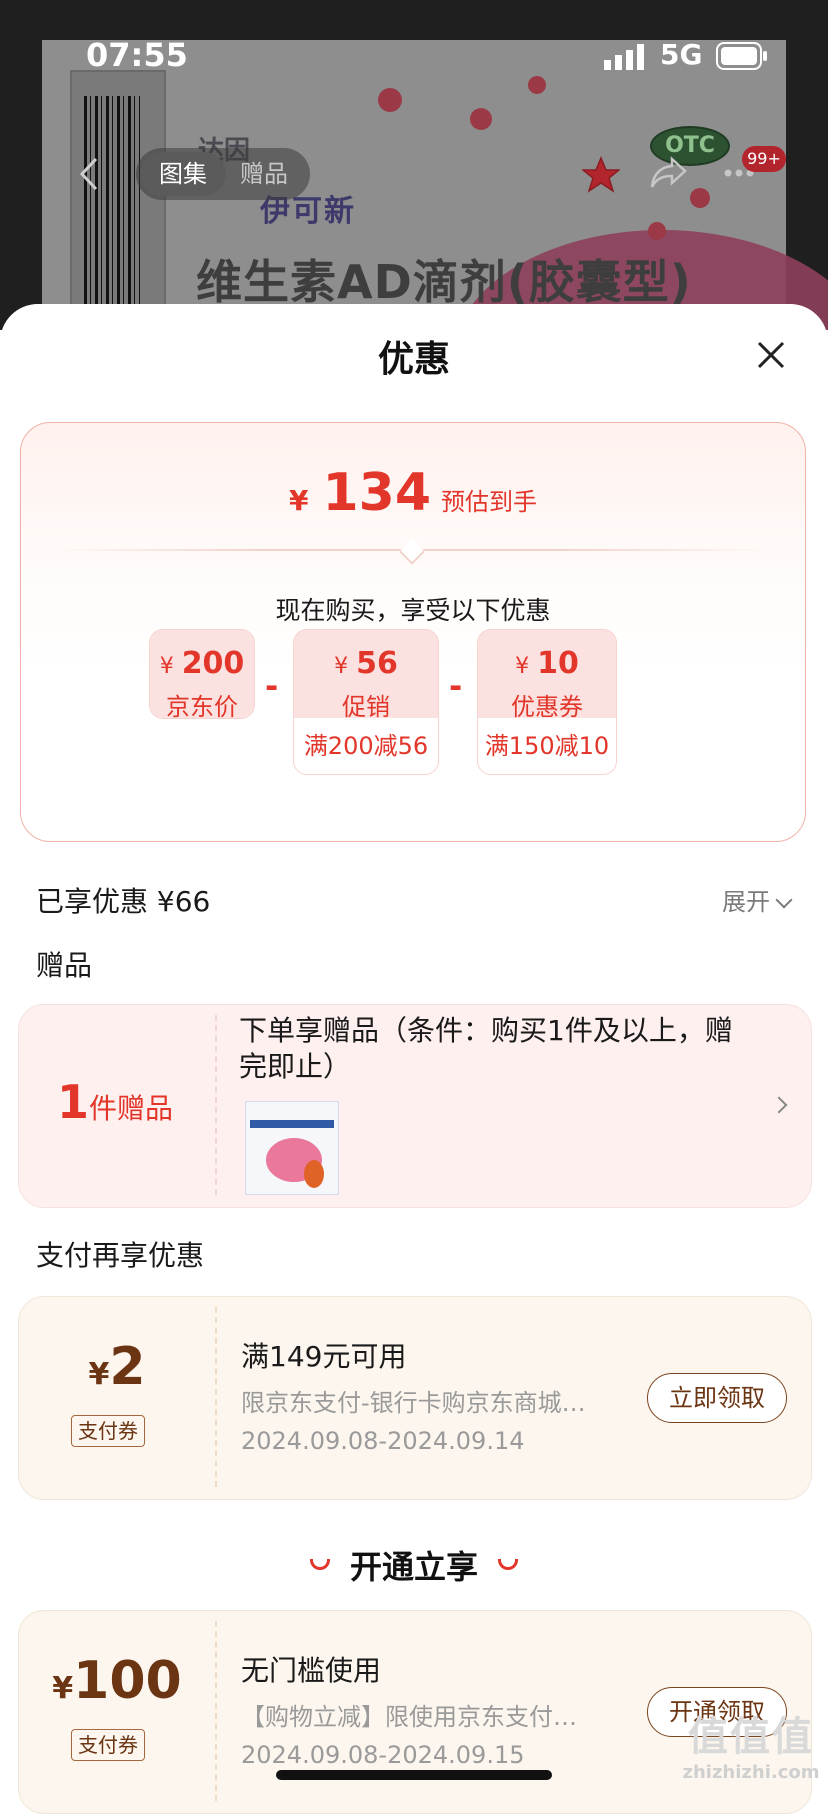 This screenshot has height=1814, width=828. Describe the element at coordinates (746, 902) in the screenshot. I see `expand-label: 展开` at that location.